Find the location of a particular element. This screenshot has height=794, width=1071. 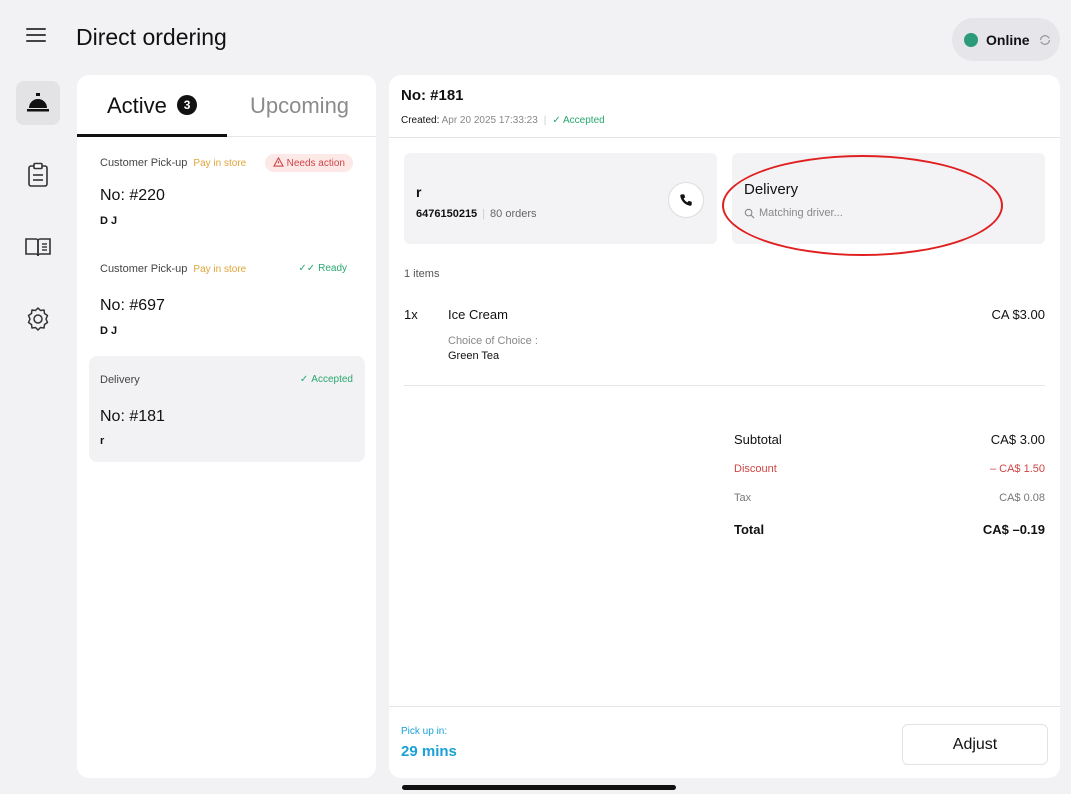

phone-icon is located at coordinates (686, 200).